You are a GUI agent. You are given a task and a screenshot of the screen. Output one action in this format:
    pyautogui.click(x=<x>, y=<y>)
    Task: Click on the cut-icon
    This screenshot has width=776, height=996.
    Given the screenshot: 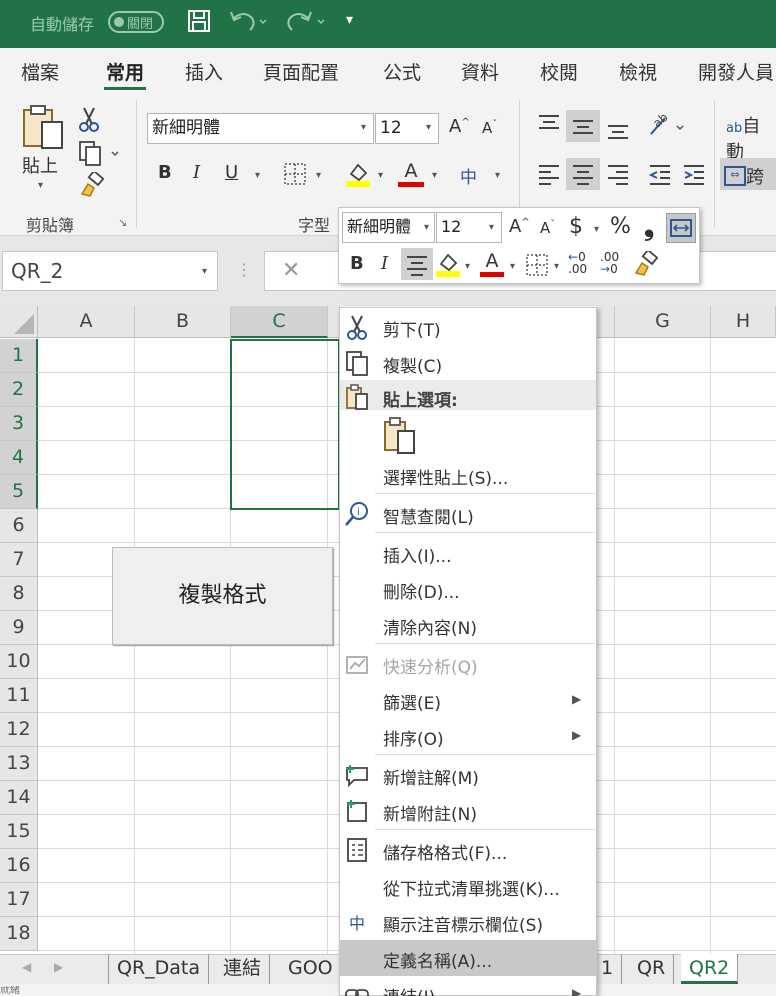 What is the action you would take?
    pyautogui.click(x=89, y=121)
    